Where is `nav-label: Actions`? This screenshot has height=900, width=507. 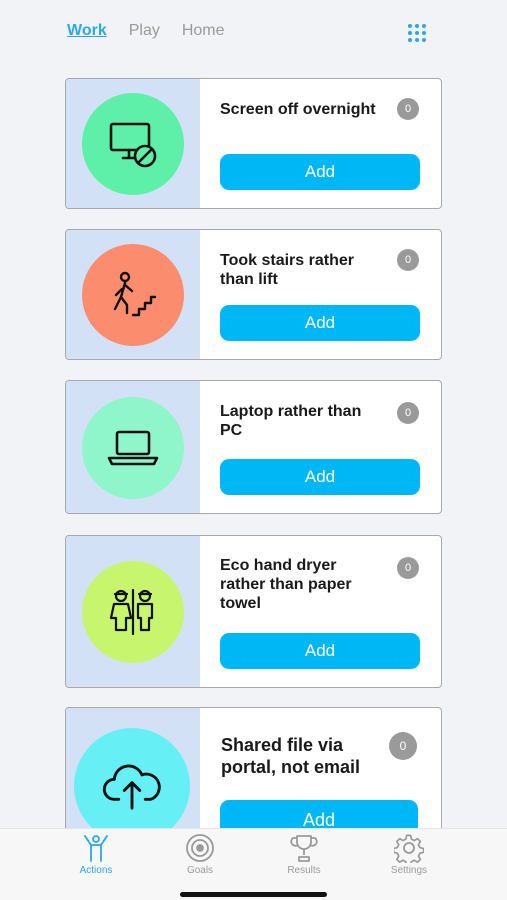
nav-label: Actions is located at coordinates (96, 870).